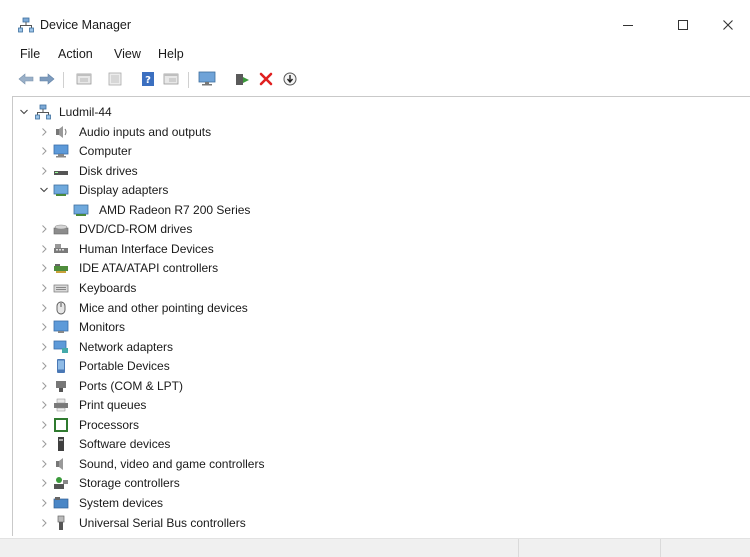 This screenshot has width=750, height=557. I want to click on close-icon, so click(728, 25).